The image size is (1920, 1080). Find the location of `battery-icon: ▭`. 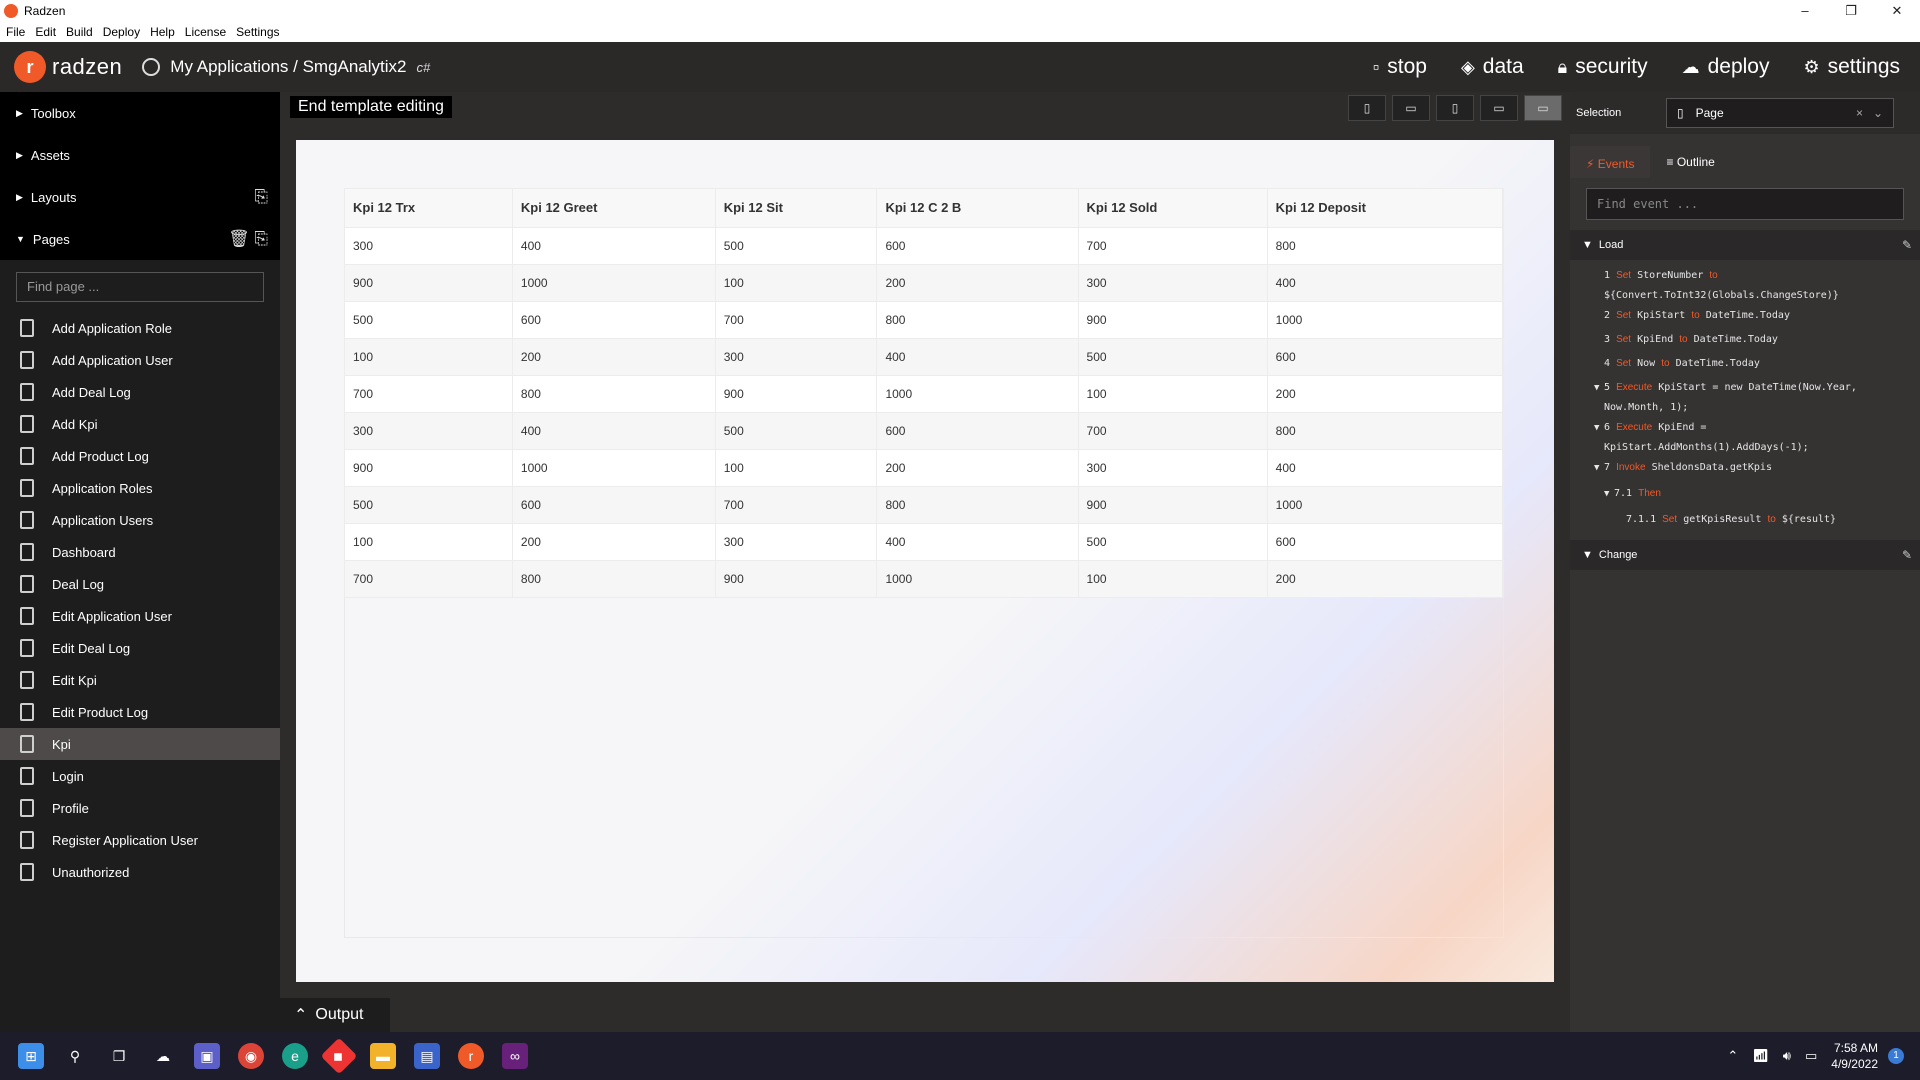

battery-icon: ▭ is located at coordinates (1811, 1056).